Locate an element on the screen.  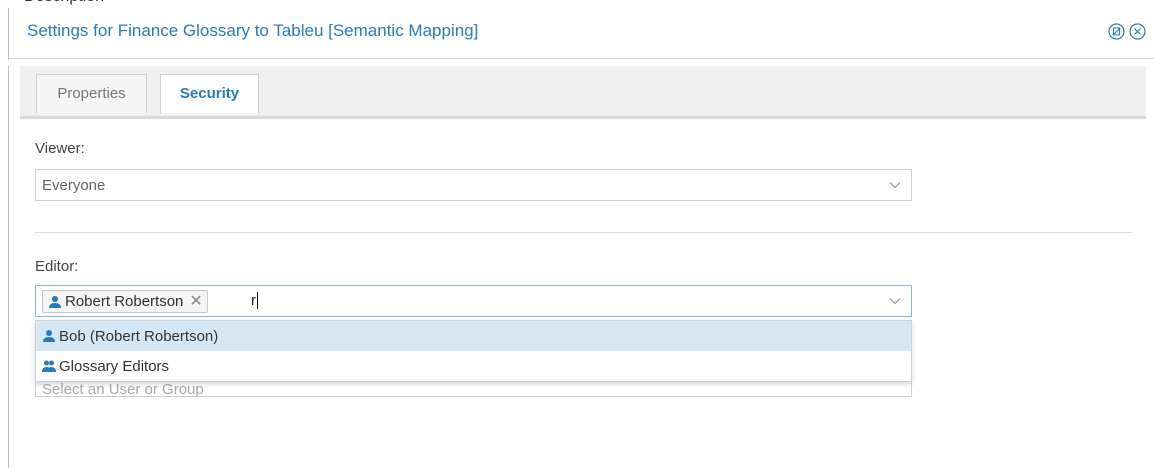
selected-user-name: Robert Robertson is located at coordinates (124, 301).